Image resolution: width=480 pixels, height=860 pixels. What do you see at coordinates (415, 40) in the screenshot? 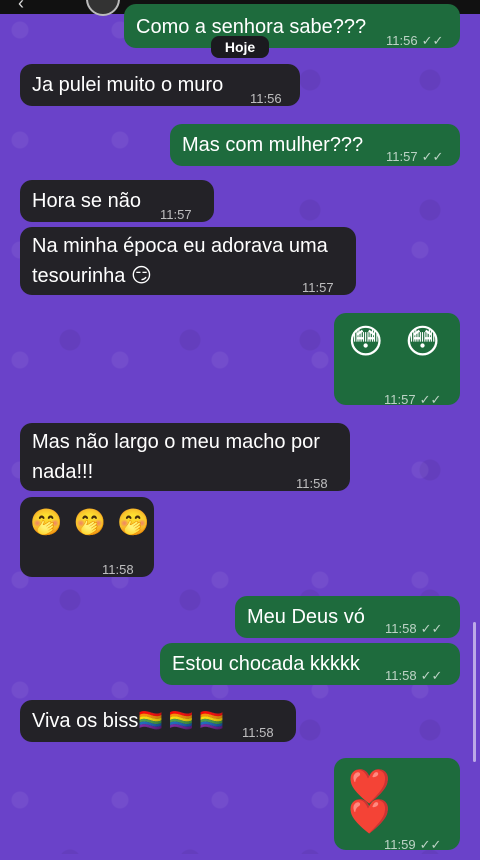
I see `message-time: 11:56 ✓✓` at bounding box center [415, 40].